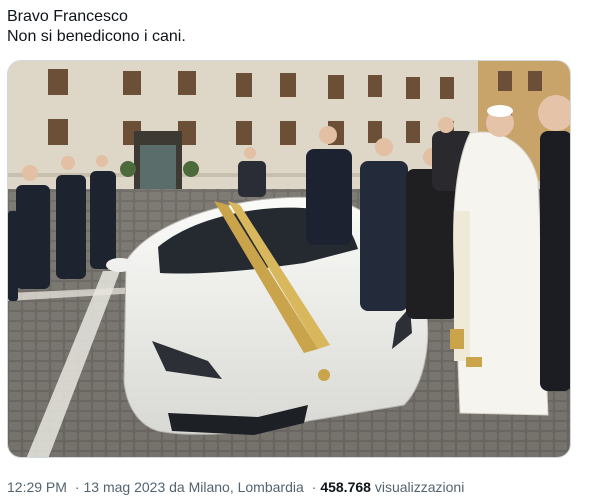 Image resolution: width=591 pixels, height=503 pixels. Describe the element at coordinates (37, 487) in the screenshot. I see `tweet-time: 12:29 PM` at that location.